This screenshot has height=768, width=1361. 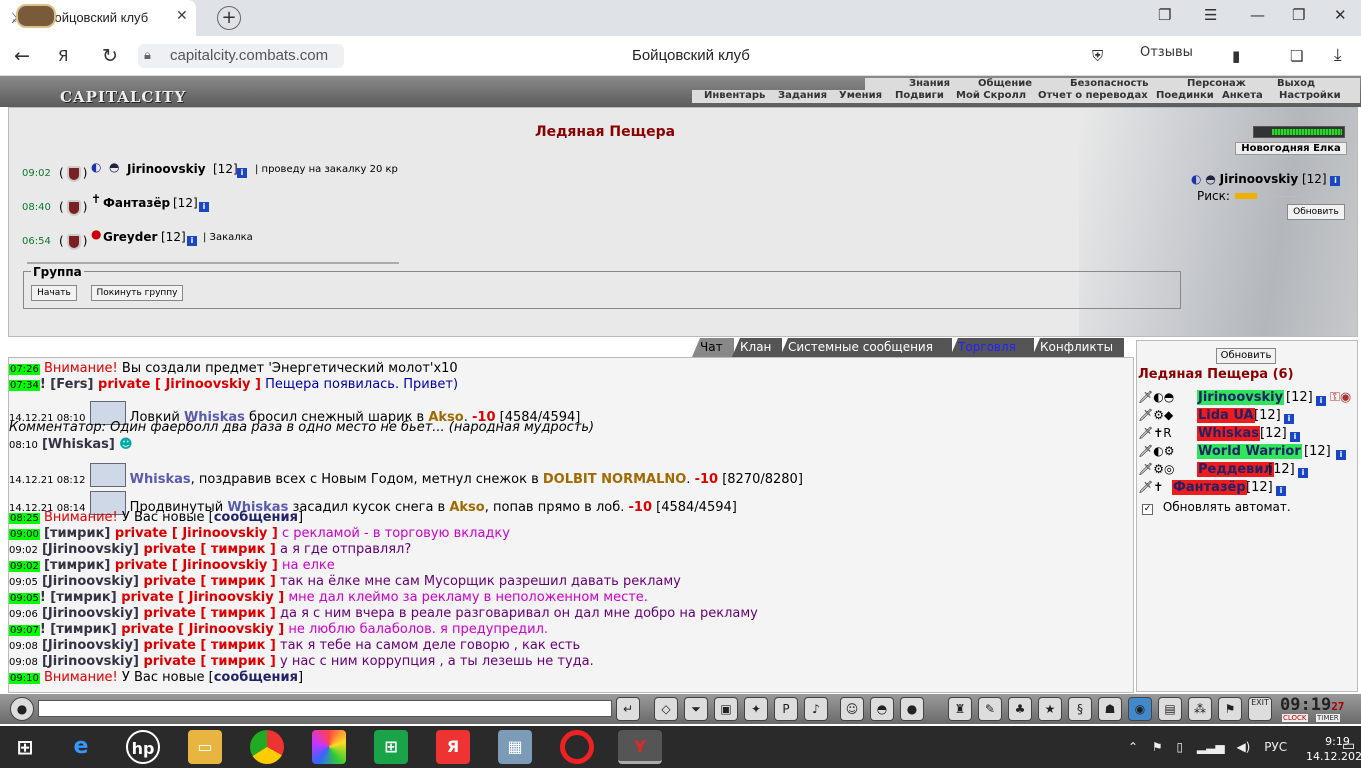 What do you see at coordinates (912, 709) in the screenshot?
I see `orb-icon: ●` at bounding box center [912, 709].